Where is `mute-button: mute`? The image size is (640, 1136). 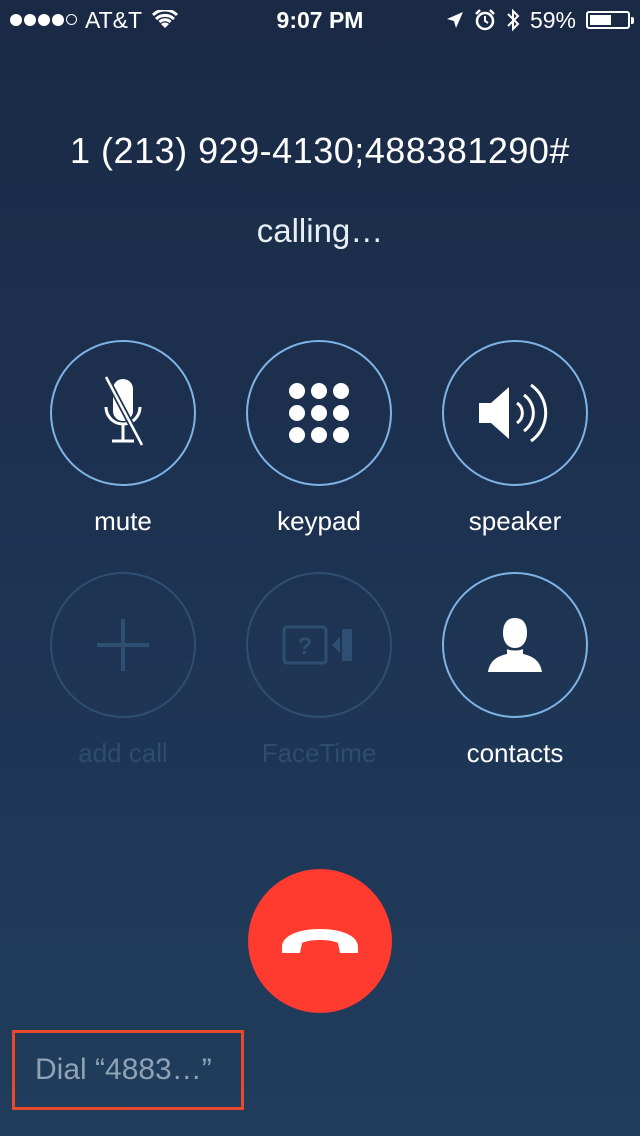 mute-button: mute is located at coordinates (123, 438).